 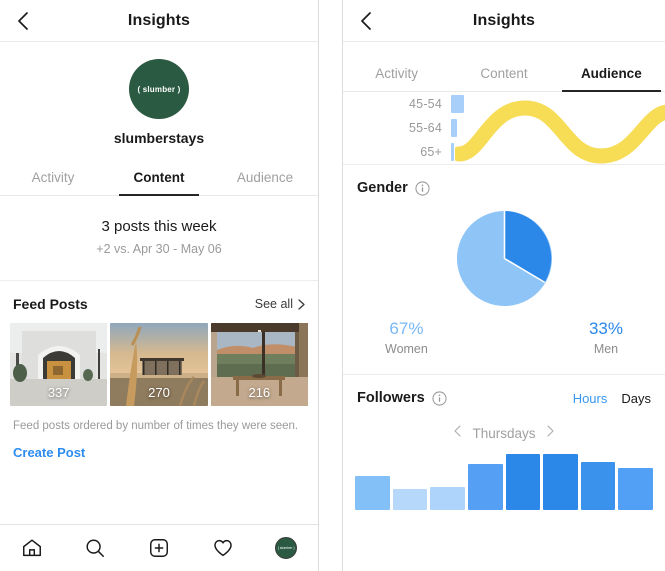 I want to click on age-bar-65plus, so click(x=452, y=152).